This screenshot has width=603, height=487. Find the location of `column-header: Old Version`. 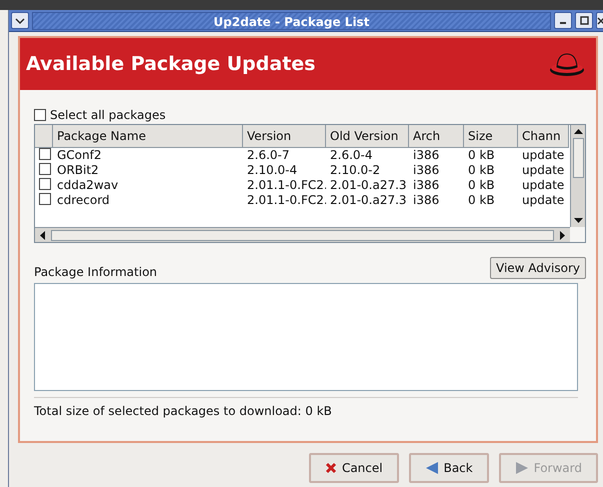

column-header: Old Version is located at coordinates (367, 136).